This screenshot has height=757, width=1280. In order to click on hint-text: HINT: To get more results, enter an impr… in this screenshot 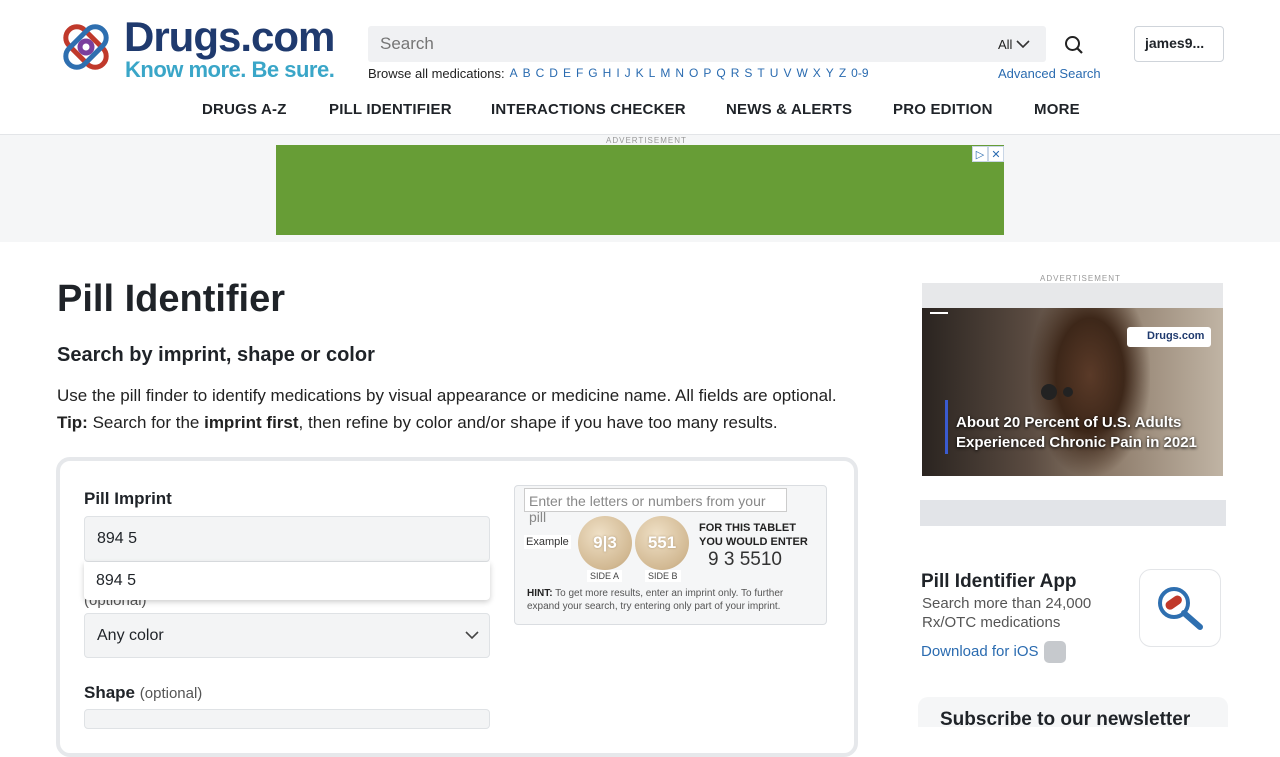, I will do `click(673, 600)`.